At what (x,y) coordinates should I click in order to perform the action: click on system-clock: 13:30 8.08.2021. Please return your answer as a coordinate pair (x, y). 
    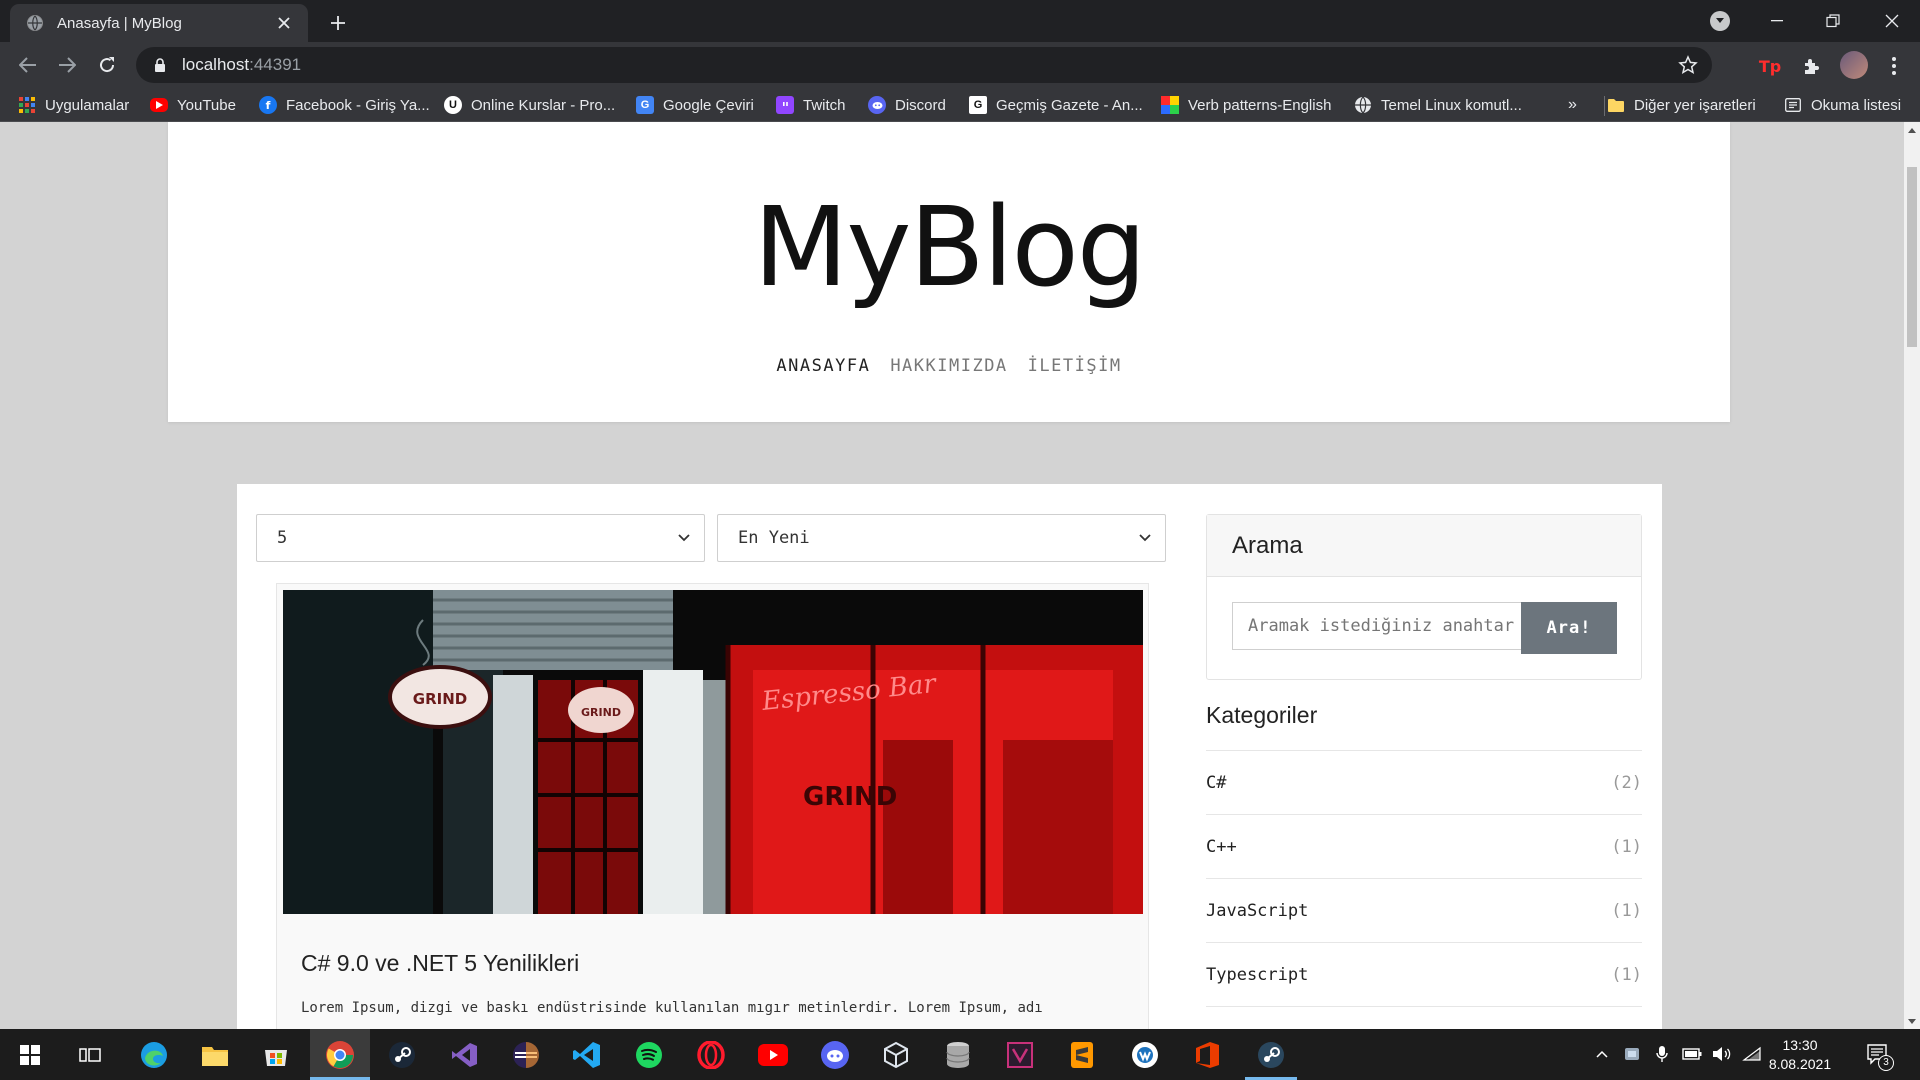
    Looking at the image, I should click on (1800, 1055).